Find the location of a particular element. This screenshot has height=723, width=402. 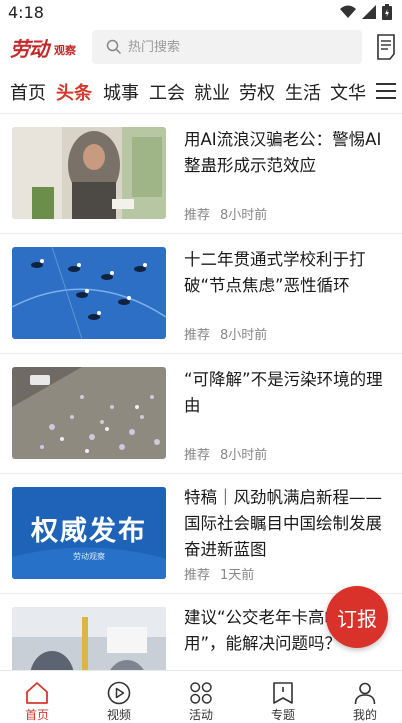

status-bar: 4:18 is located at coordinates (201, 13).